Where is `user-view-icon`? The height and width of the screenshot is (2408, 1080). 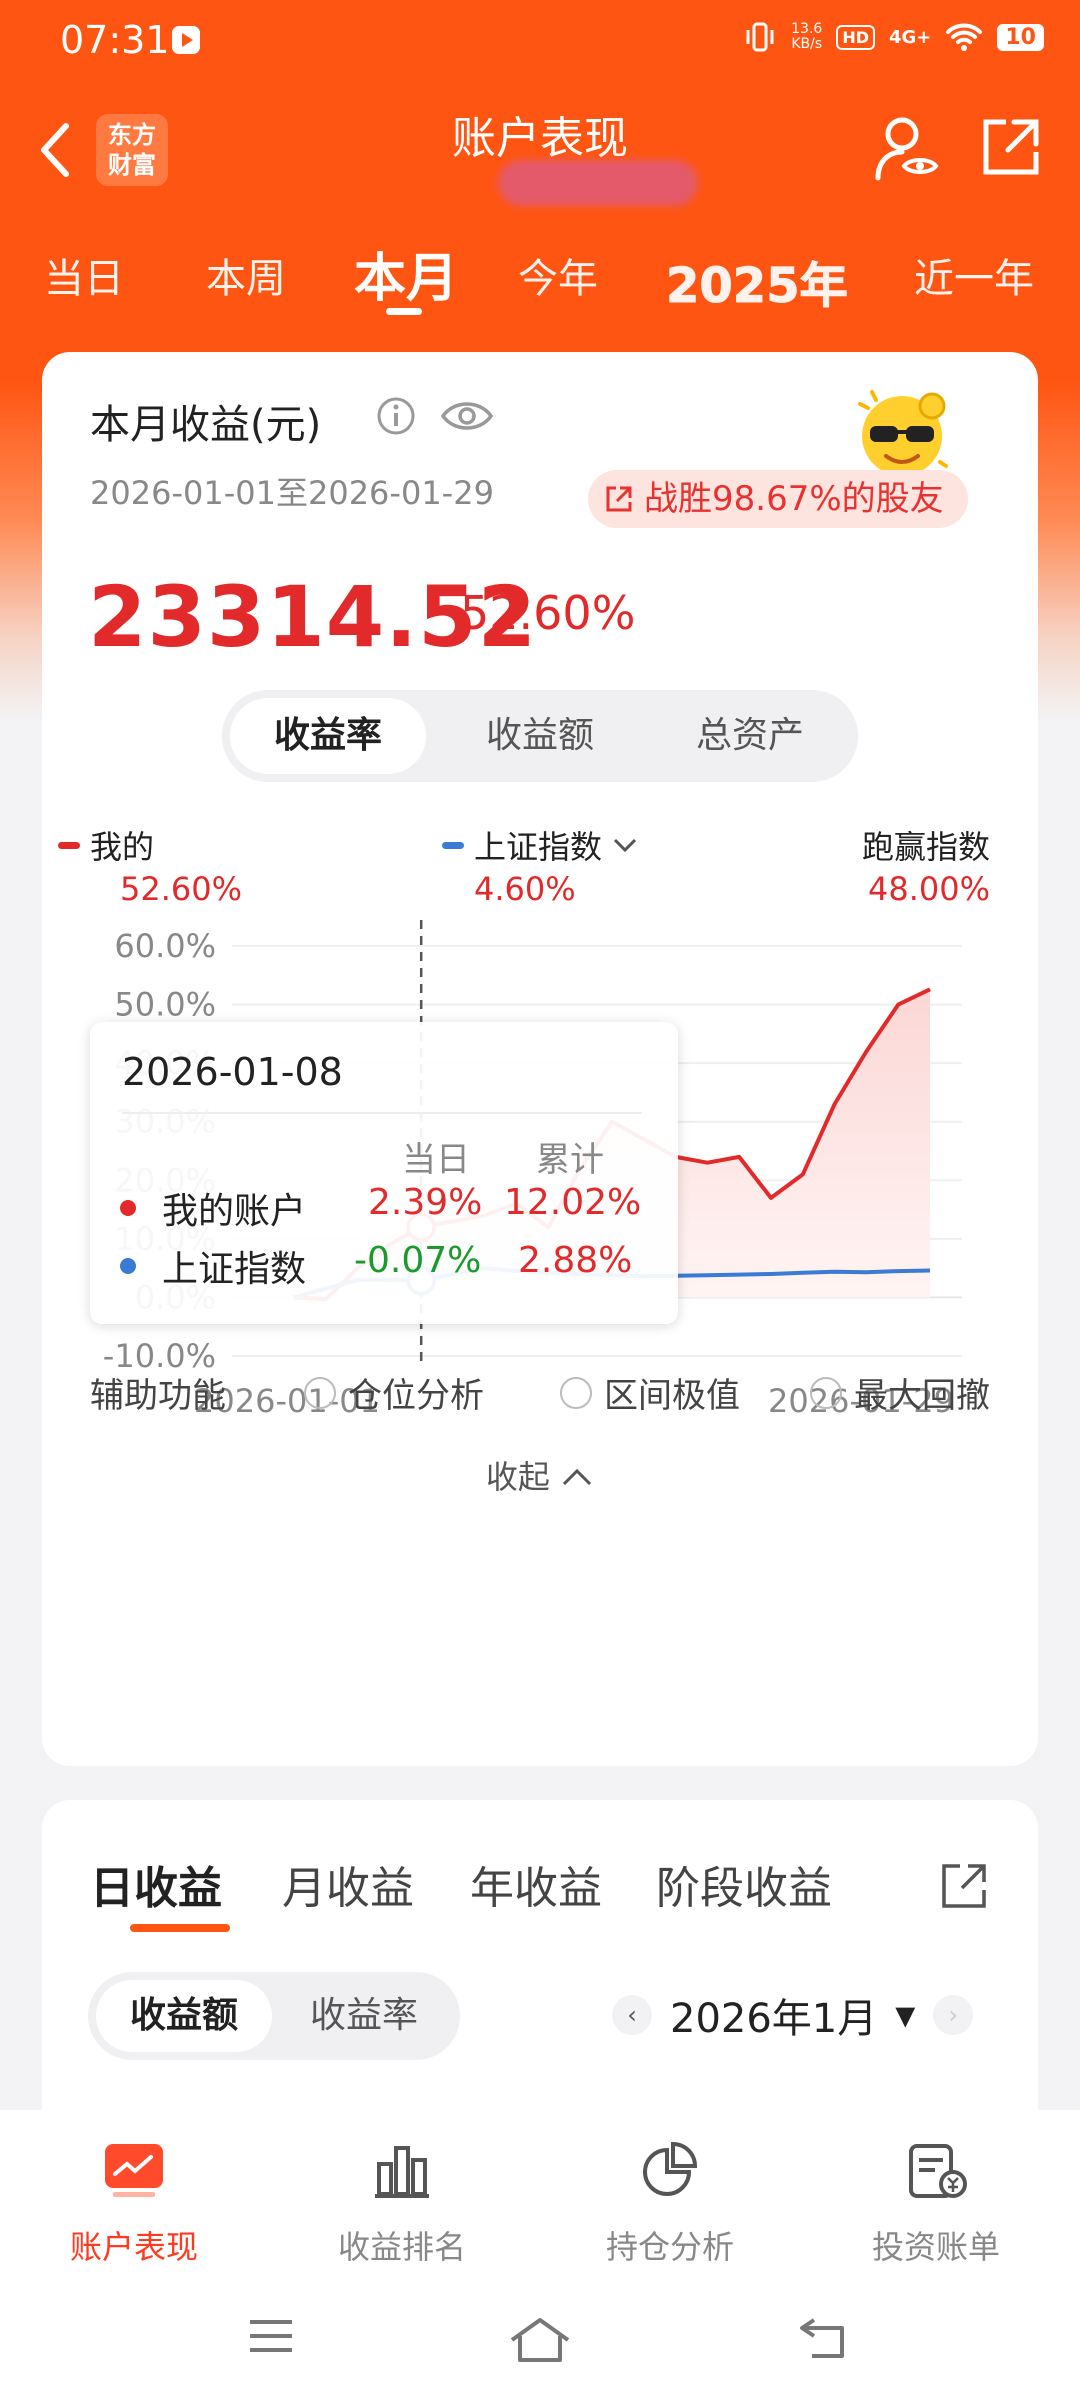
user-view-icon is located at coordinates (908, 149).